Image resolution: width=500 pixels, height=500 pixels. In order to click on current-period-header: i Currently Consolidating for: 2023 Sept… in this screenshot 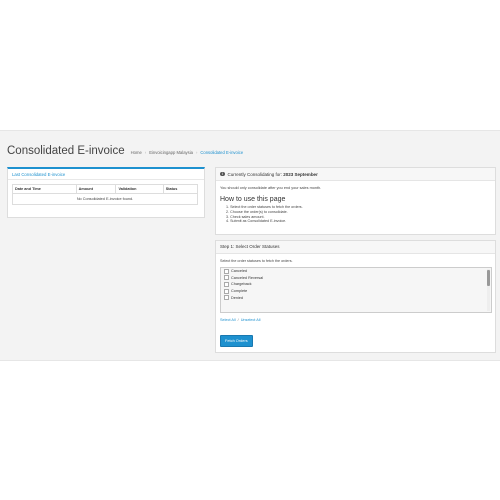, I will do `click(355, 174)`.